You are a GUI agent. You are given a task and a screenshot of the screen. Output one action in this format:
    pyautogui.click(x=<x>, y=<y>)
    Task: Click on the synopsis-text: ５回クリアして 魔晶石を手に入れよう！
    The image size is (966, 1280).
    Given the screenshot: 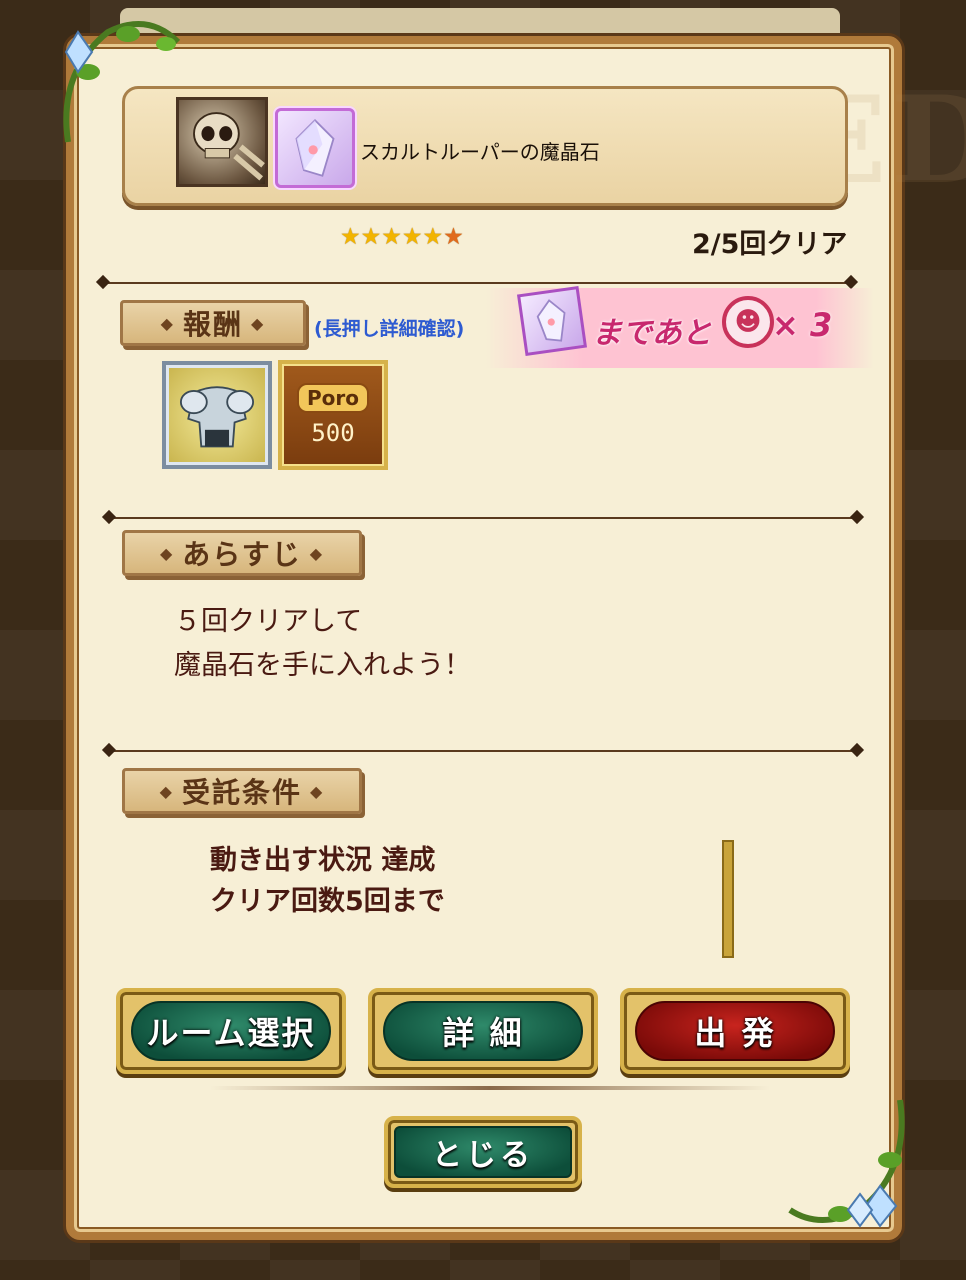 What is the action you would take?
    pyautogui.click(x=322, y=644)
    